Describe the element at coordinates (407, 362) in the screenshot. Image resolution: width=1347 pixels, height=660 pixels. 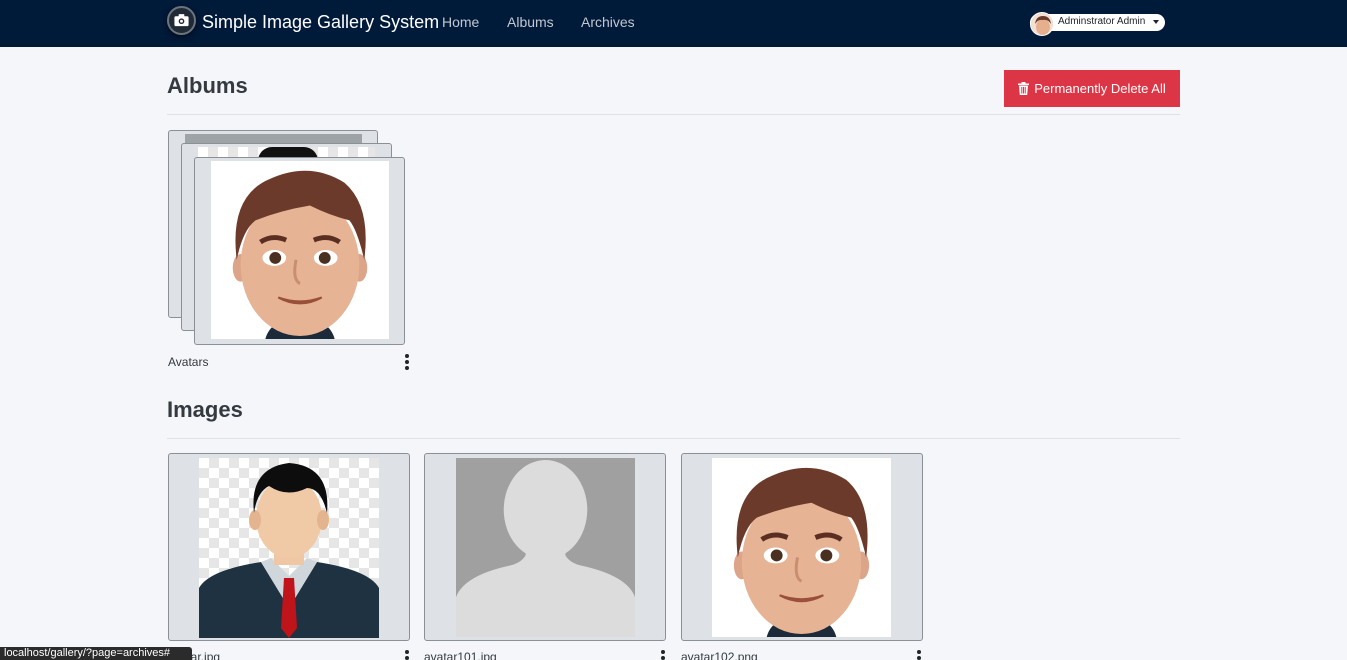
I see `album-options-icon` at that location.